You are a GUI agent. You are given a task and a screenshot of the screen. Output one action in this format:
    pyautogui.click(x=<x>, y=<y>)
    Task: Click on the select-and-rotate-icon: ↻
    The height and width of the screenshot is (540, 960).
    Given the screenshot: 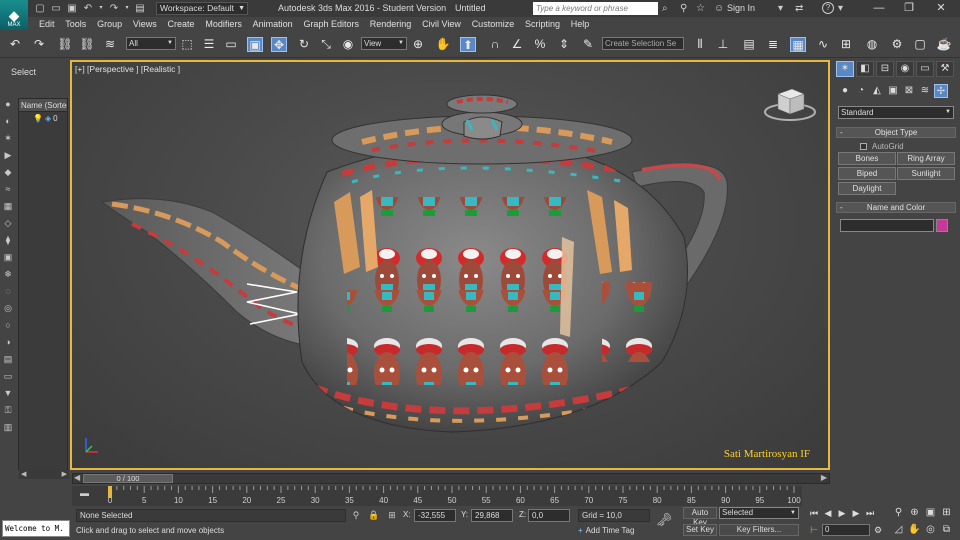 What is the action you would take?
    pyautogui.click(x=304, y=44)
    